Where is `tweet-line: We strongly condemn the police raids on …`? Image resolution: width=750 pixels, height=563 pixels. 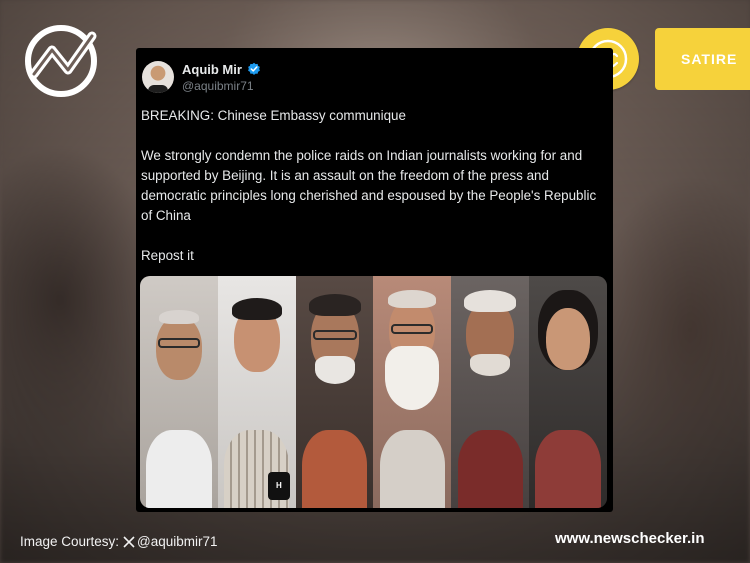 tweet-line: We strongly condemn the police raids on … is located at coordinates (369, 185).